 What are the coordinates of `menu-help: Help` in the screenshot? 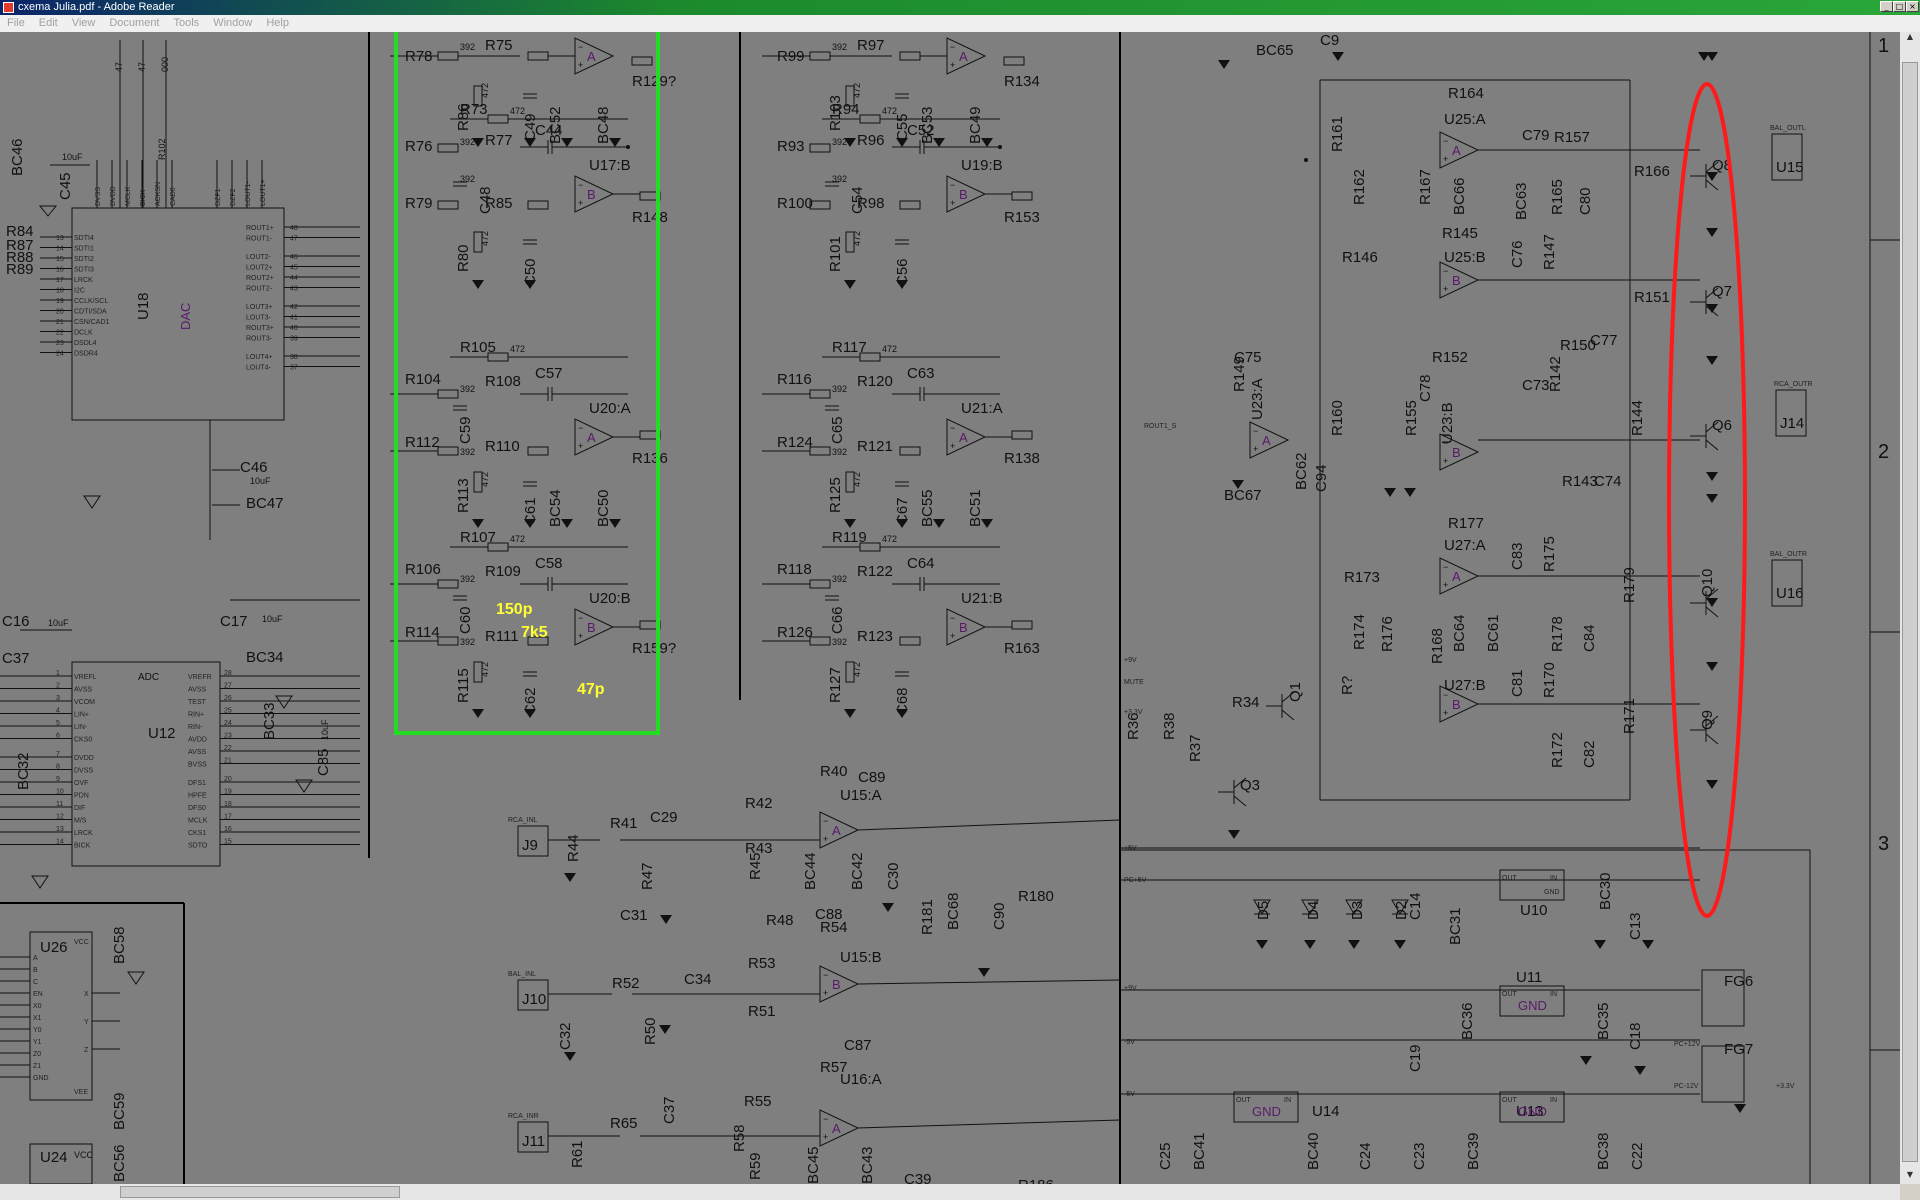 It's located at (277, 22).